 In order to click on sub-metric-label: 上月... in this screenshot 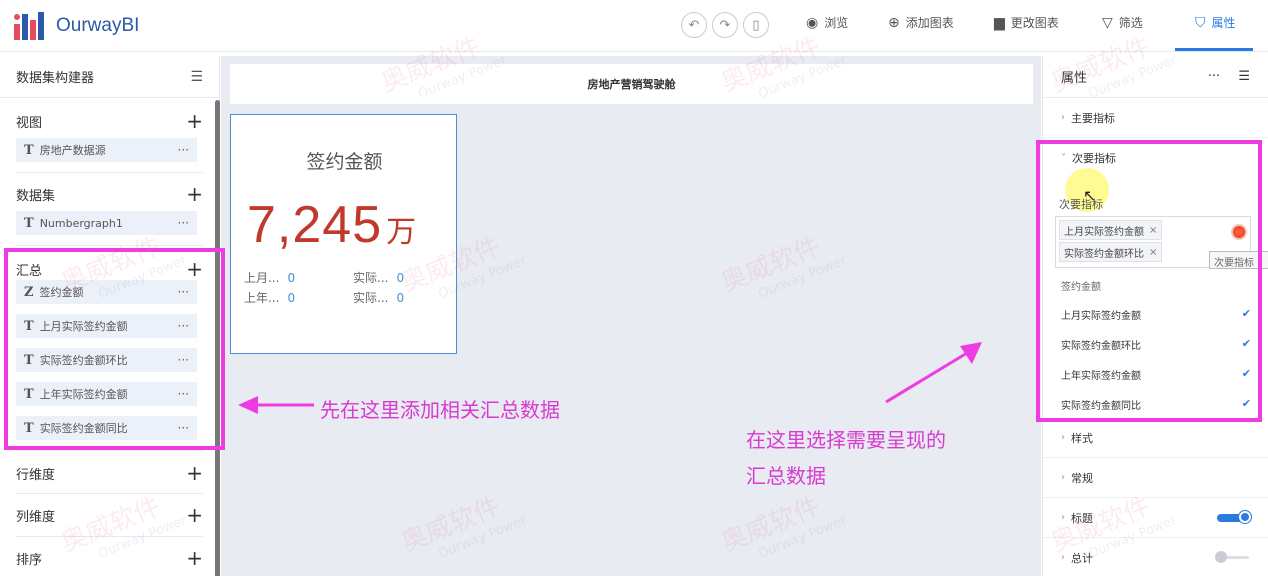, I will do `click(262, 278)`.